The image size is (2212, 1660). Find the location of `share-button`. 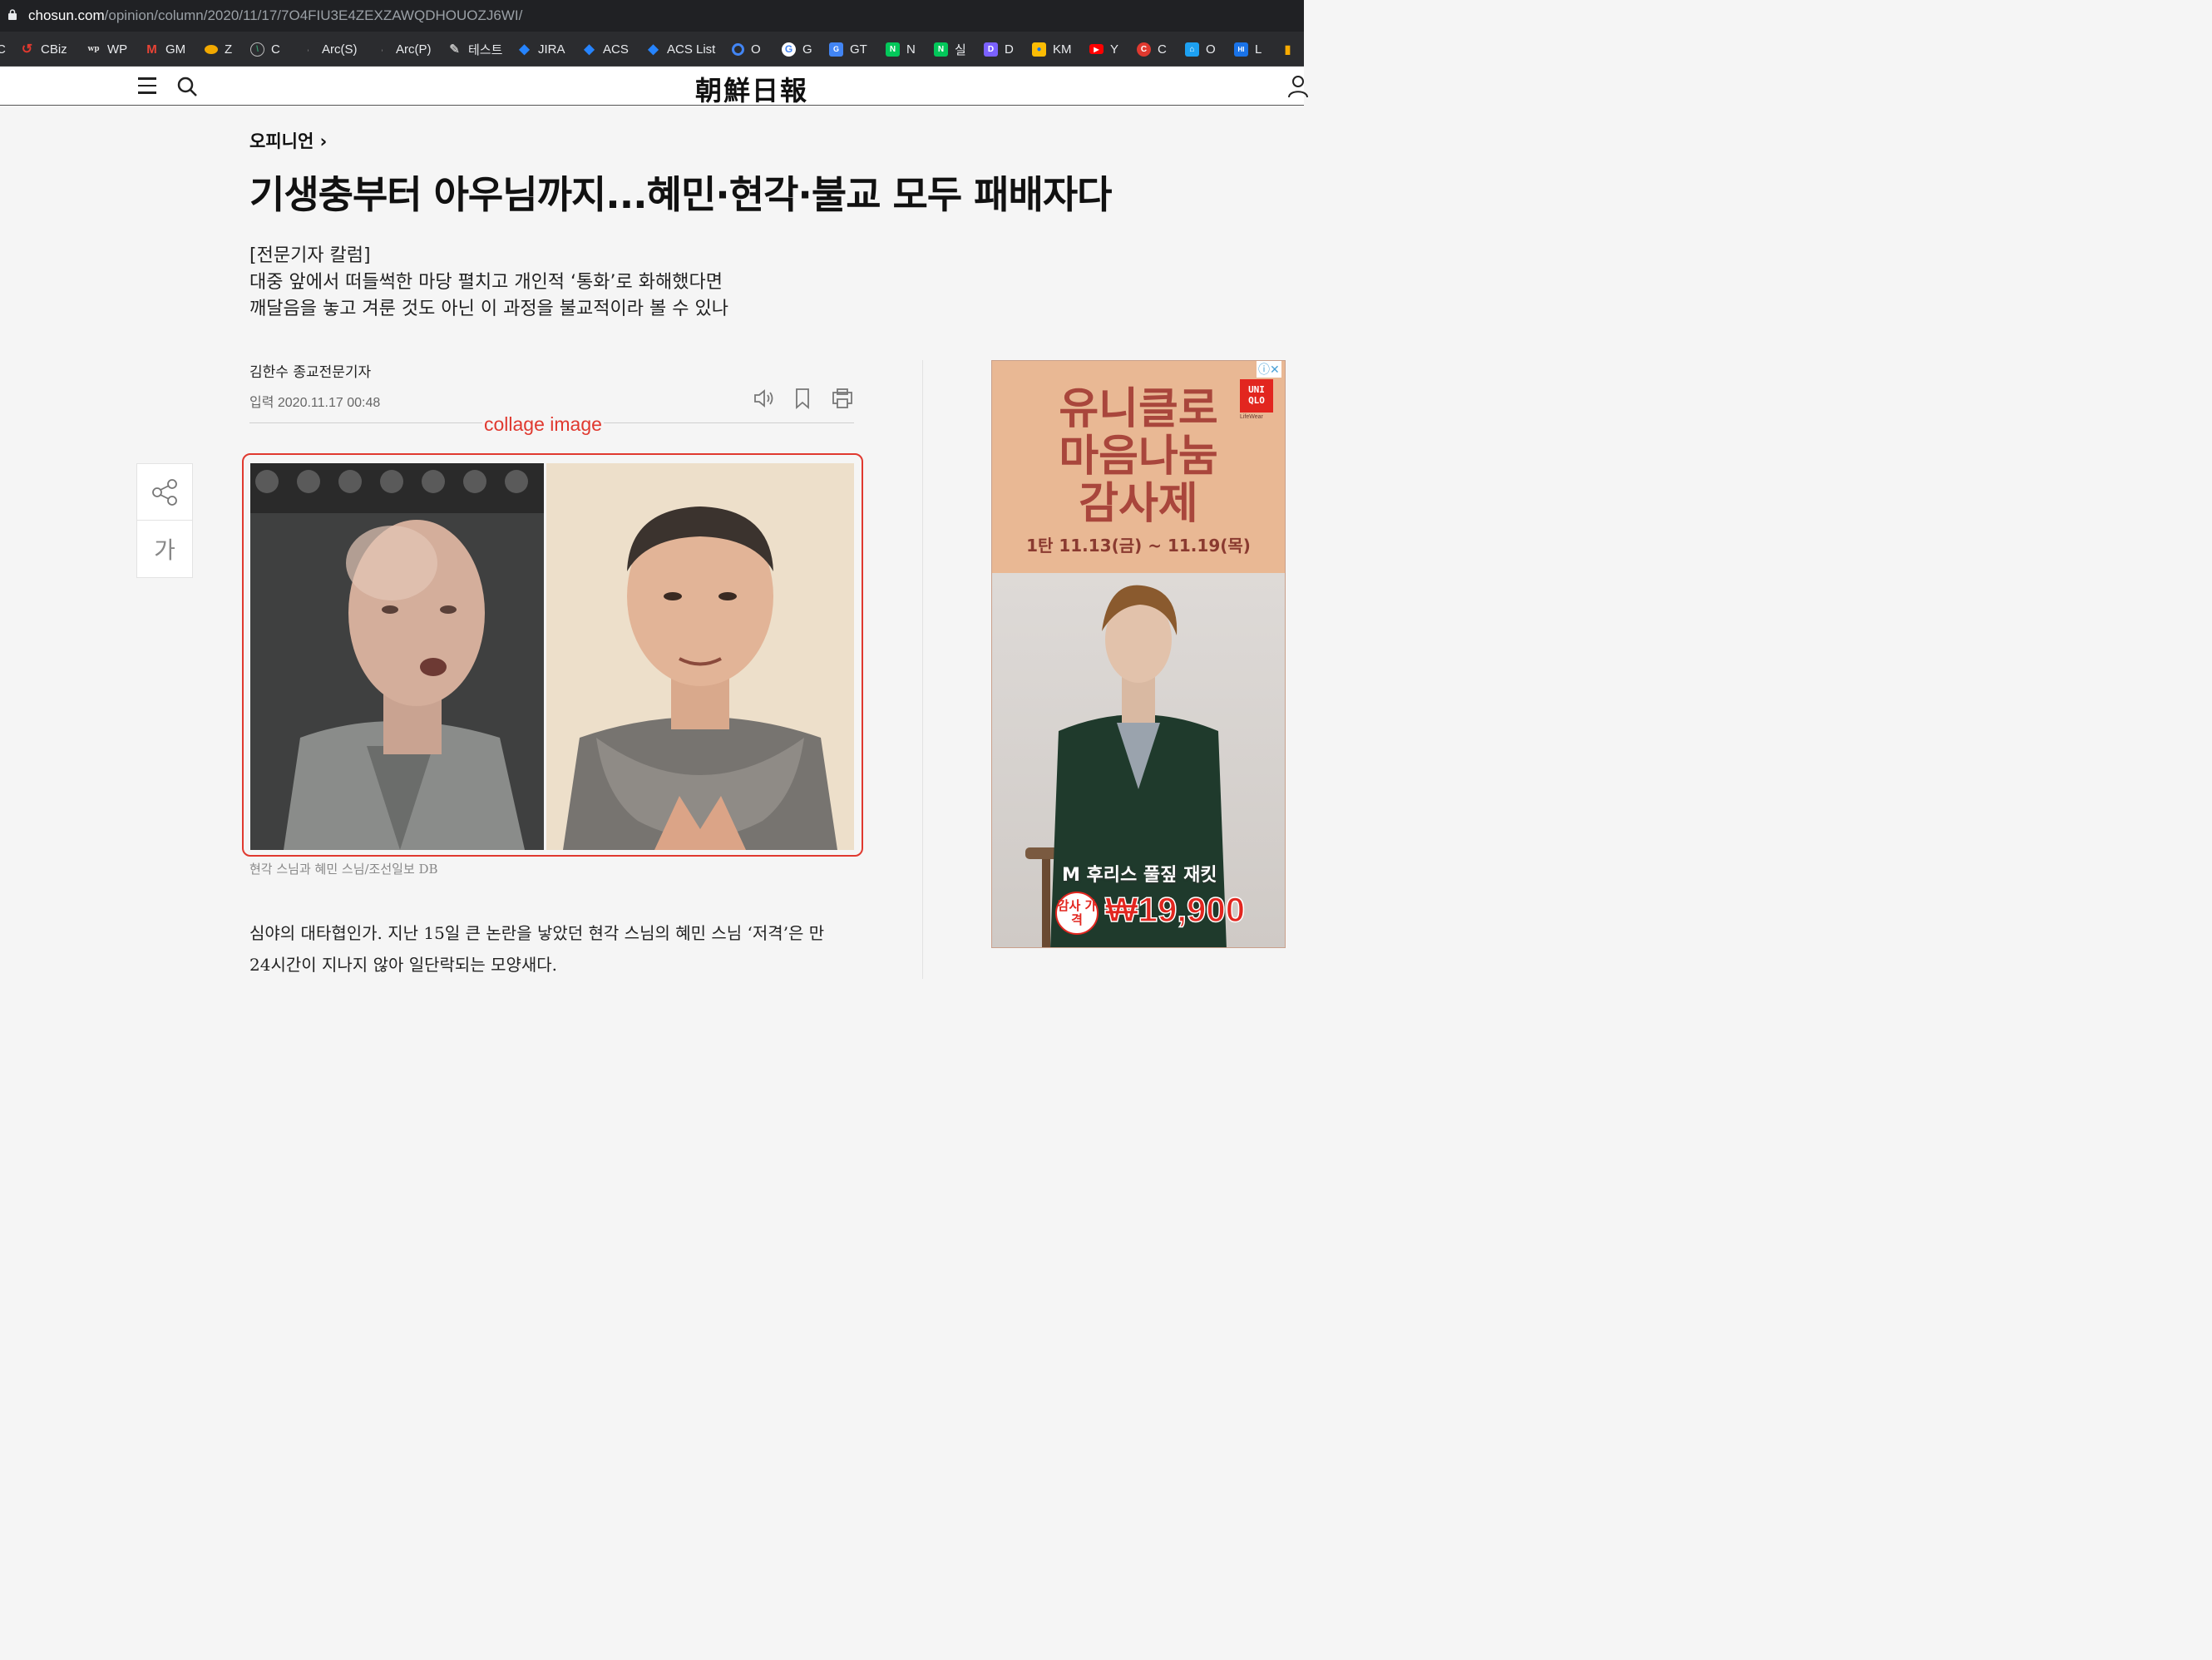

share-button is located at coordinates (164, 492).